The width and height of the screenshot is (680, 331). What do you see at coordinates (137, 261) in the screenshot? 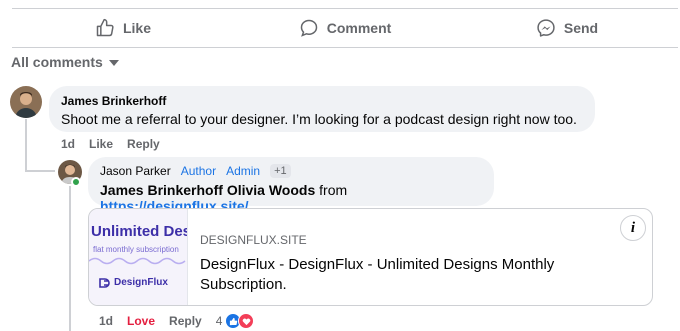
I see `wave-decoration-icon` at bounding box center [137, 261].